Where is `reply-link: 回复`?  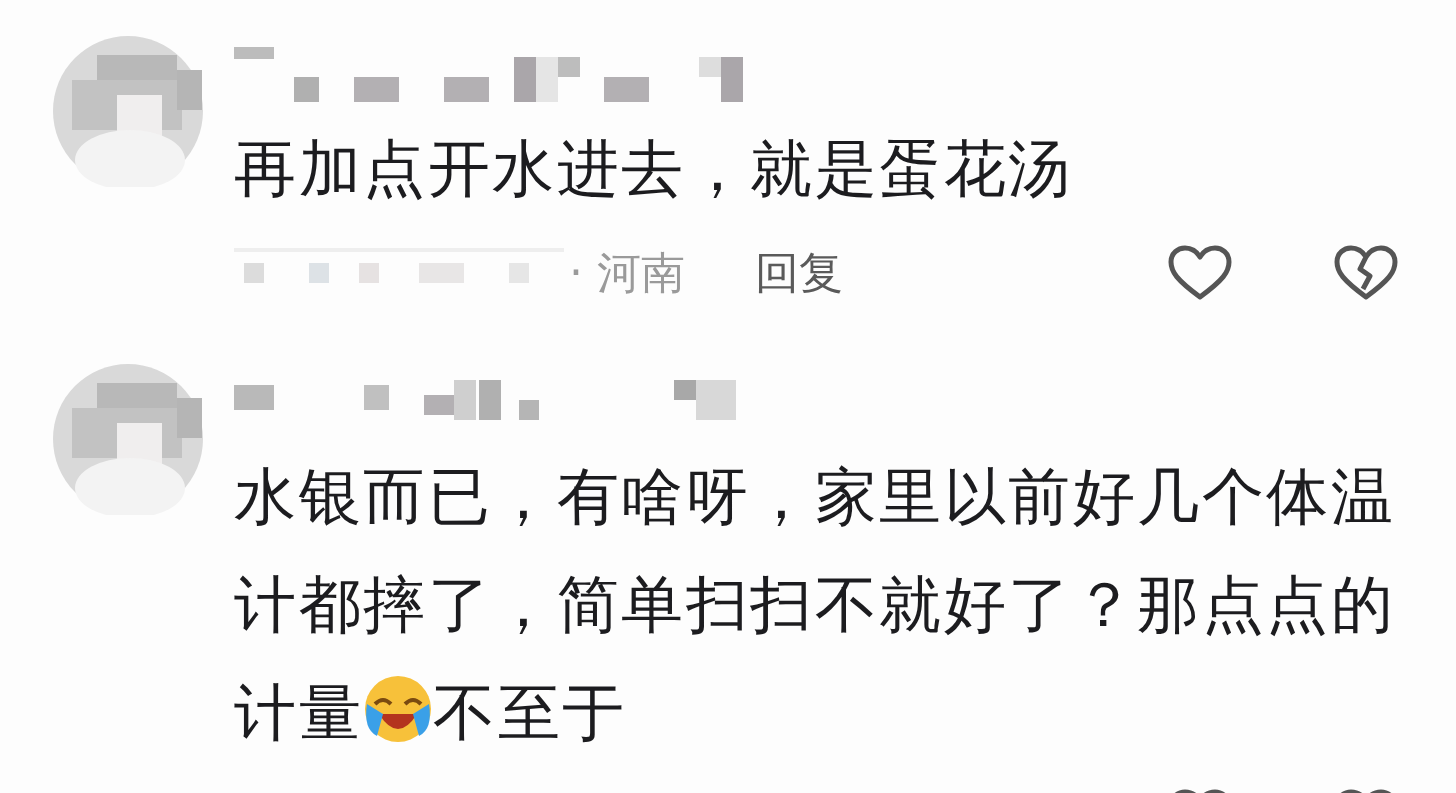 reply-link: 回复 is located at coordinates (799, 273).